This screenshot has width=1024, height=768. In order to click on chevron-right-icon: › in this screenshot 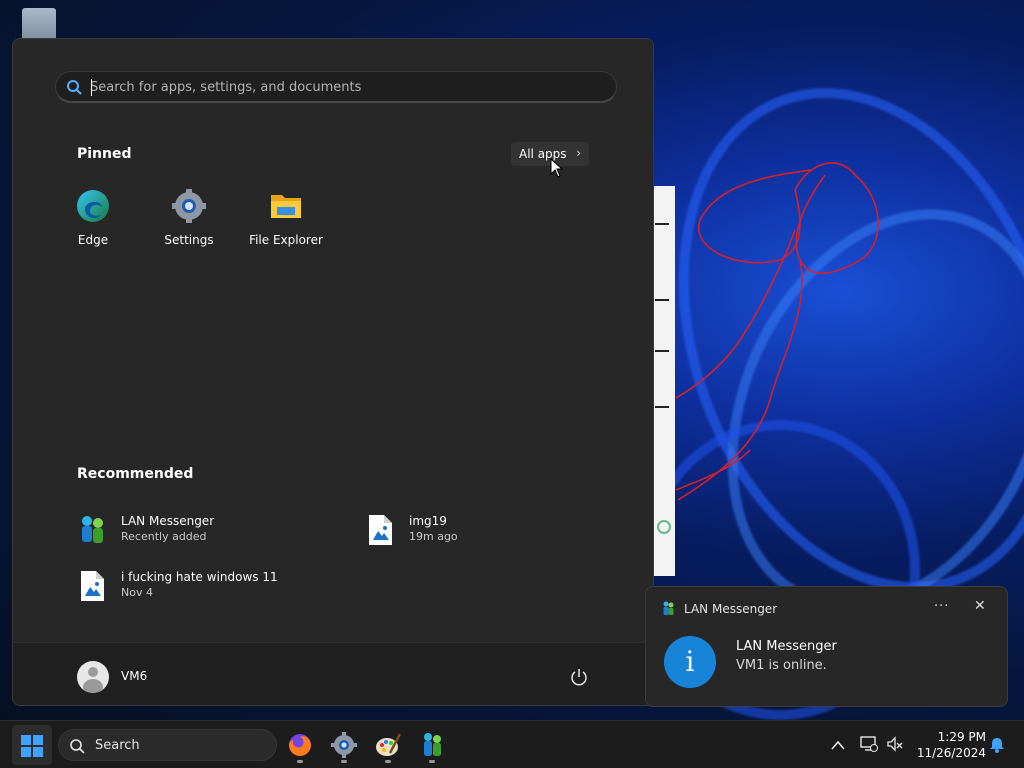, I will do `click(578, 153)`.